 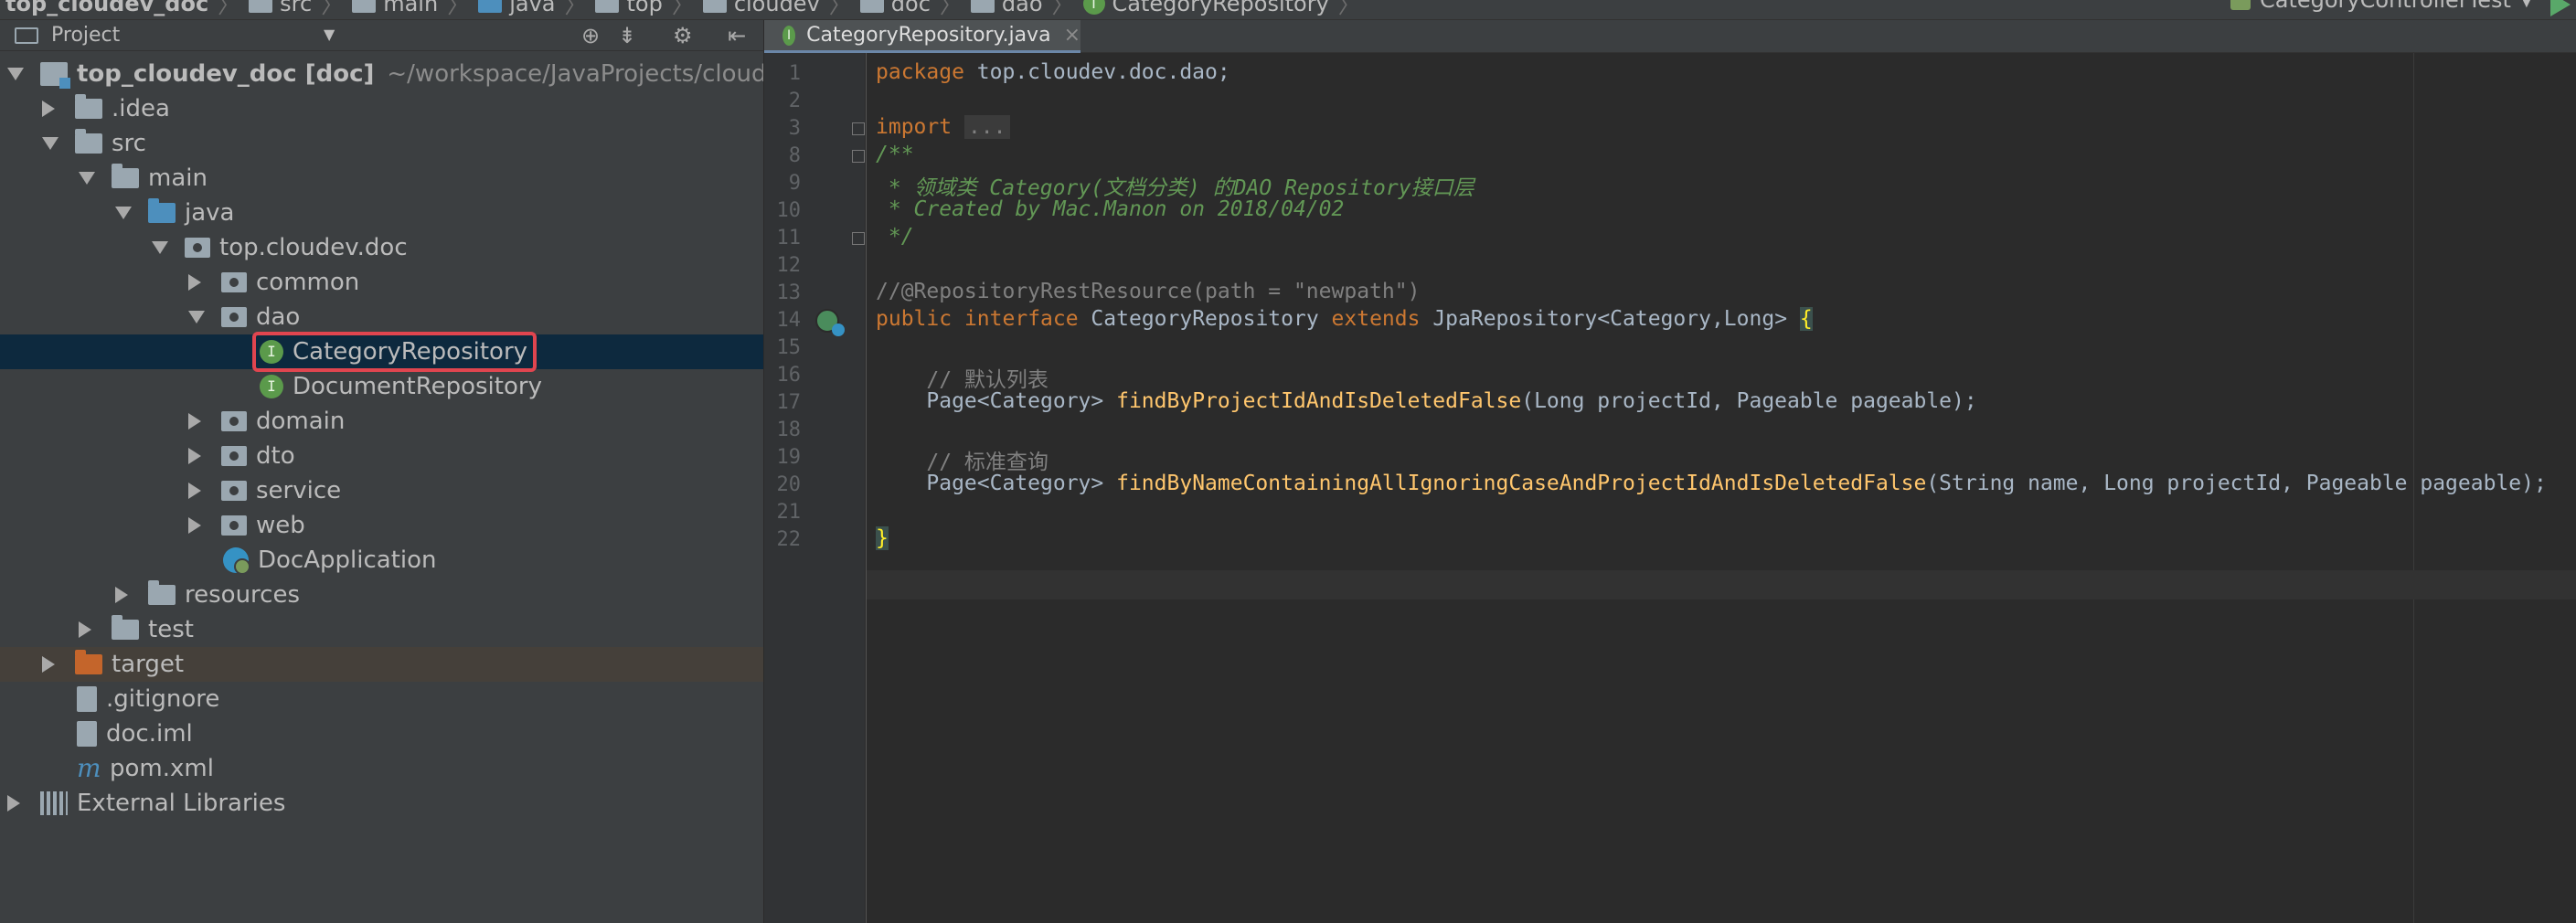 I want to click on tree-item-external-libraries: External Libraries, so click(x=381, y=804).